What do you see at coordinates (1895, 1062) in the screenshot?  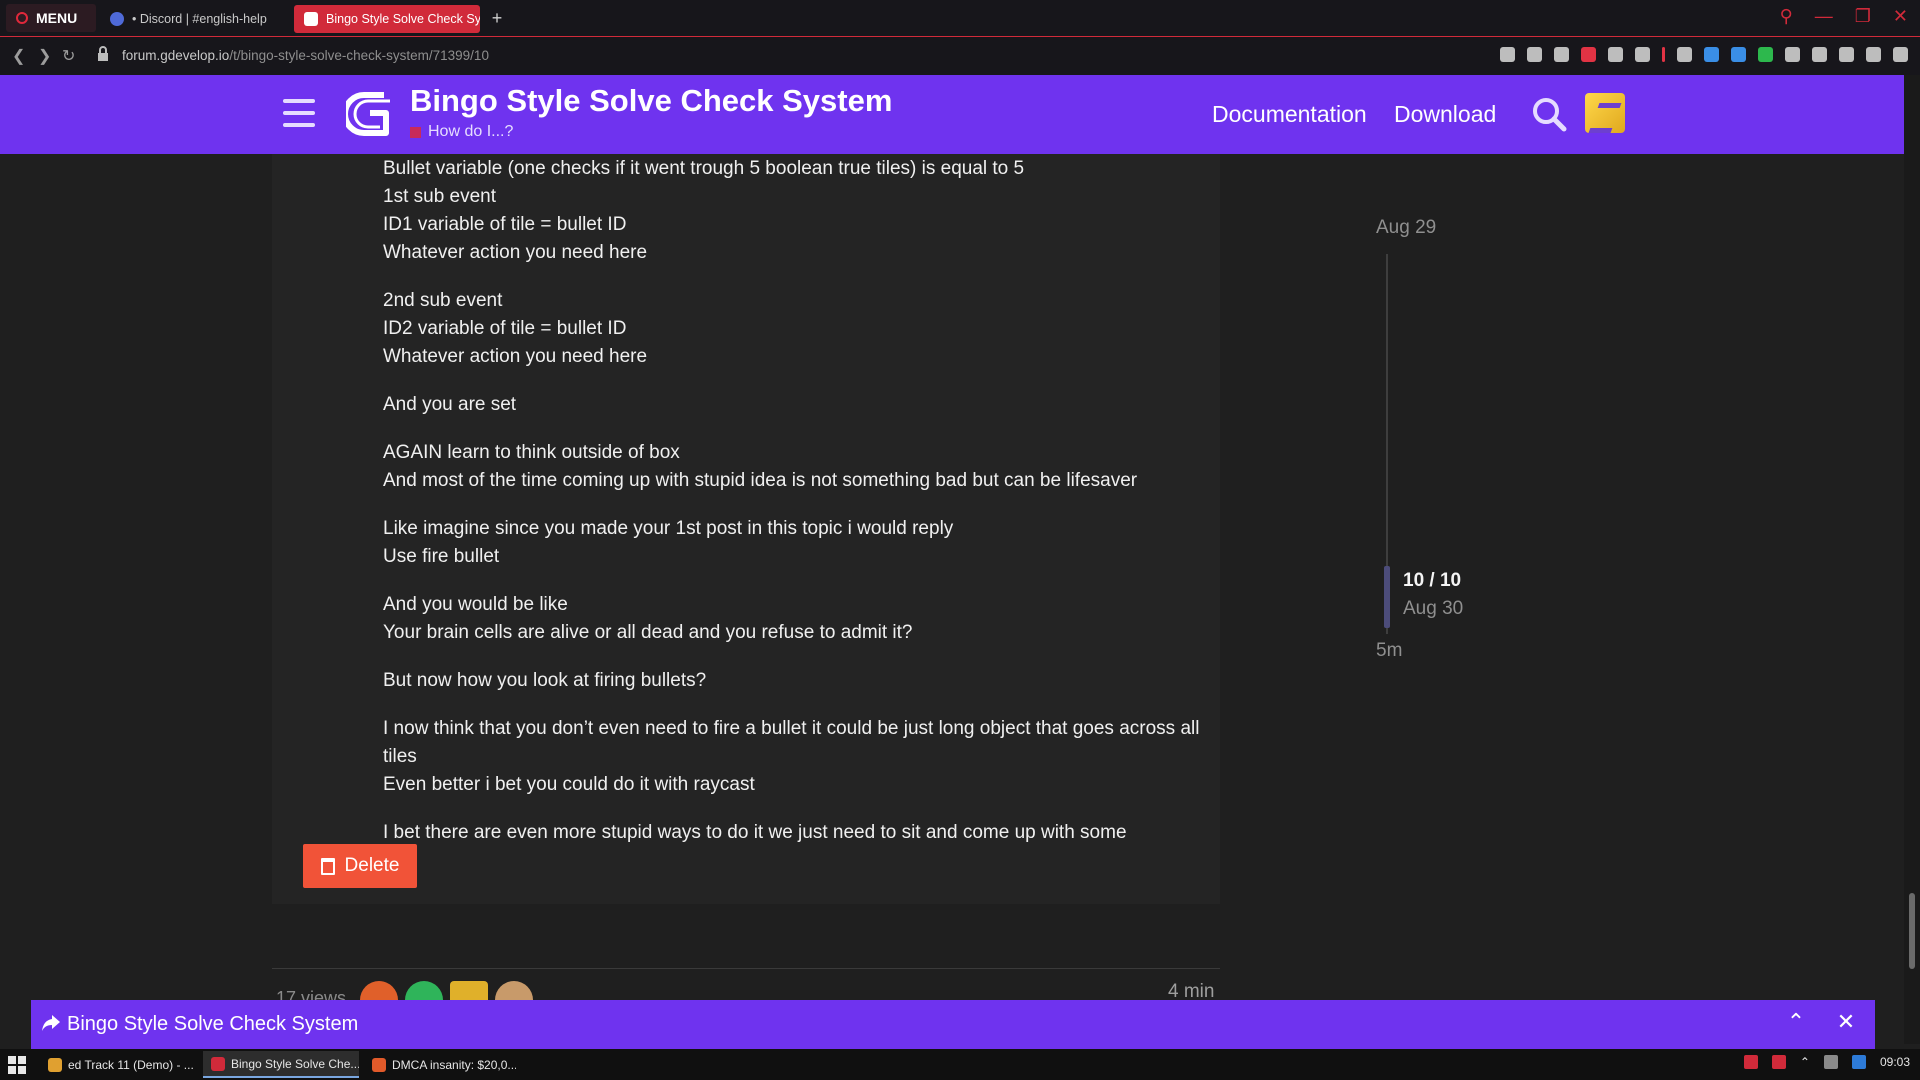 I see `clock: 09:03` at bounding box center [1895, 1062].